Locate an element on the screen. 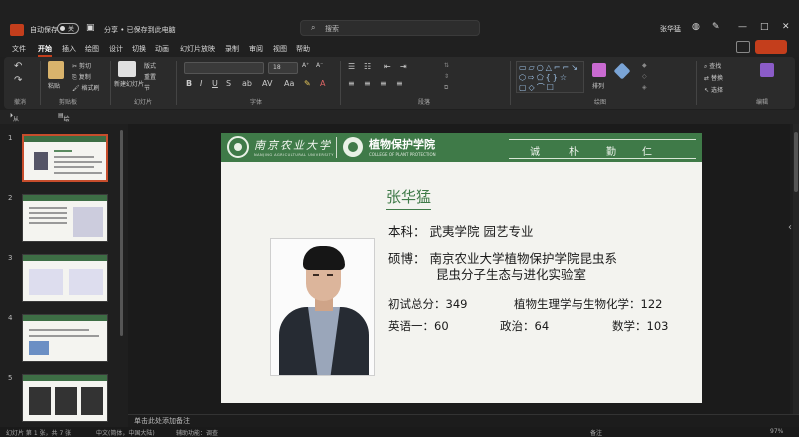 Image resolution: width=799 pixels, height=437 pixels. paste-label: 粘贴 is located at coordinates (54, 85).